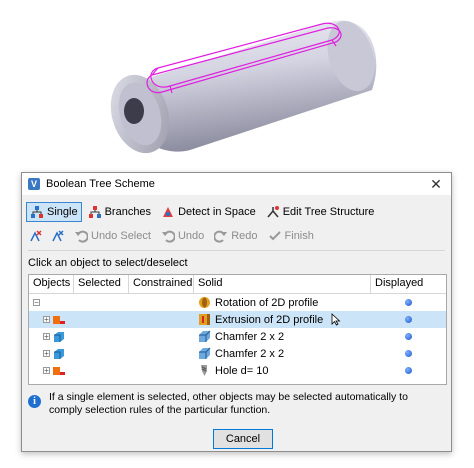  What do you see at coordinates (101, 284) in the screenshot?
I see `column-selected: Selected` at bounding box center [101, 284].